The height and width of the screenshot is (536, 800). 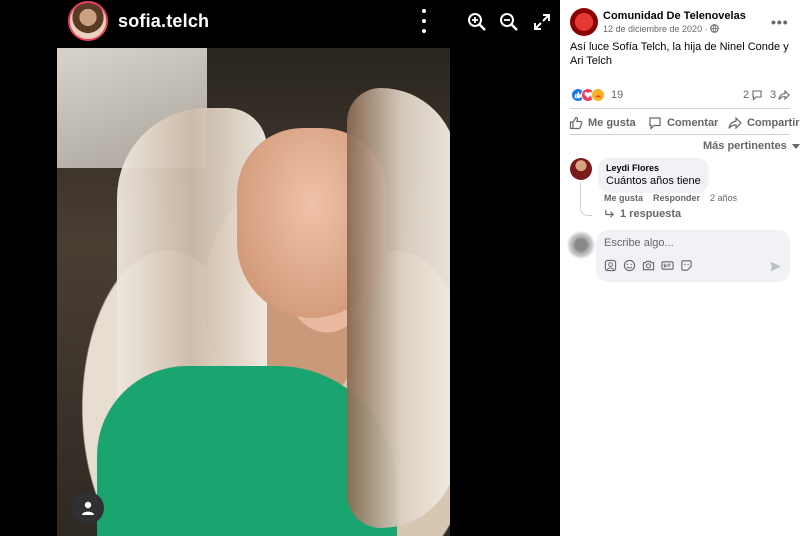 What do you see at coordinates (693, 123) in the screenshot?
I see `comment-label: Comentar` at bounding box center [693, 123].